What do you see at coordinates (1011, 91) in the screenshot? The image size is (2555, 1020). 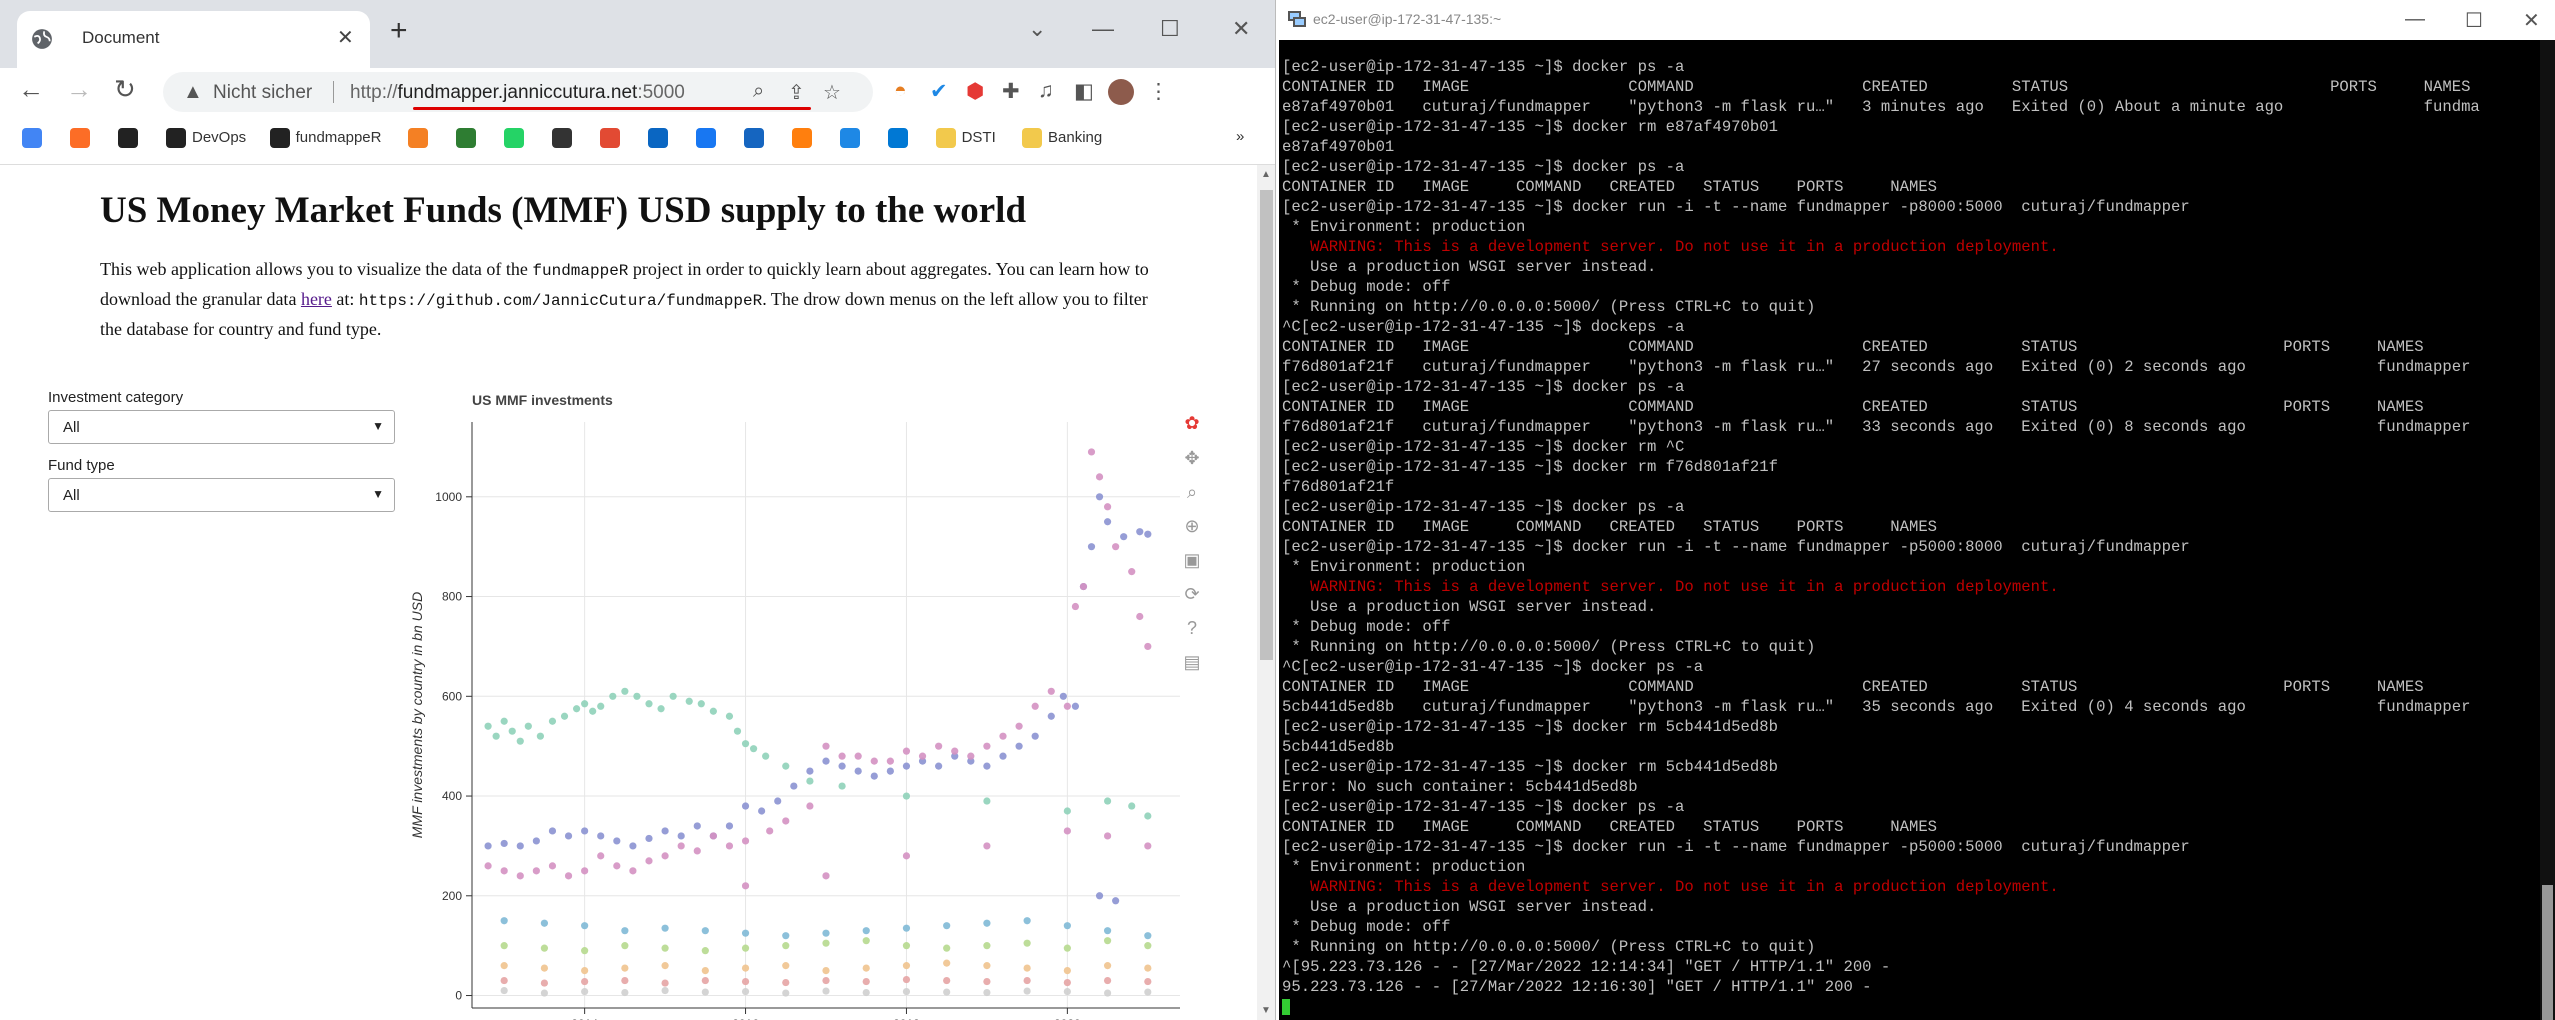 I see `extensions-puzzle-icon: ✚` at bounding box center [1011, 91].